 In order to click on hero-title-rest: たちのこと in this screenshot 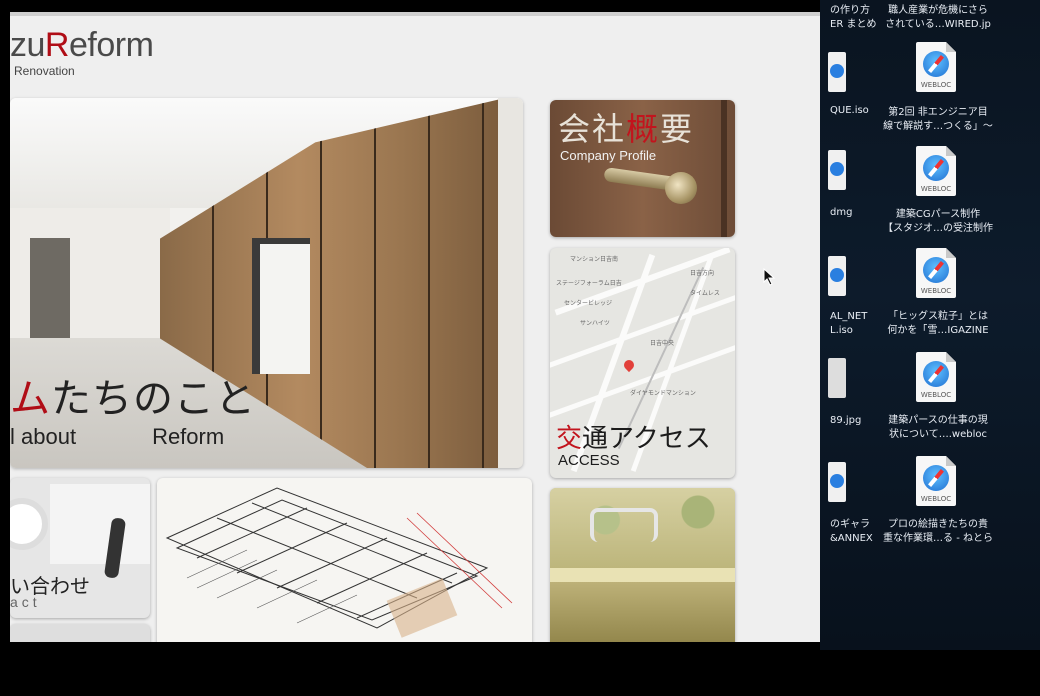, I will do `click(153, 399)`.